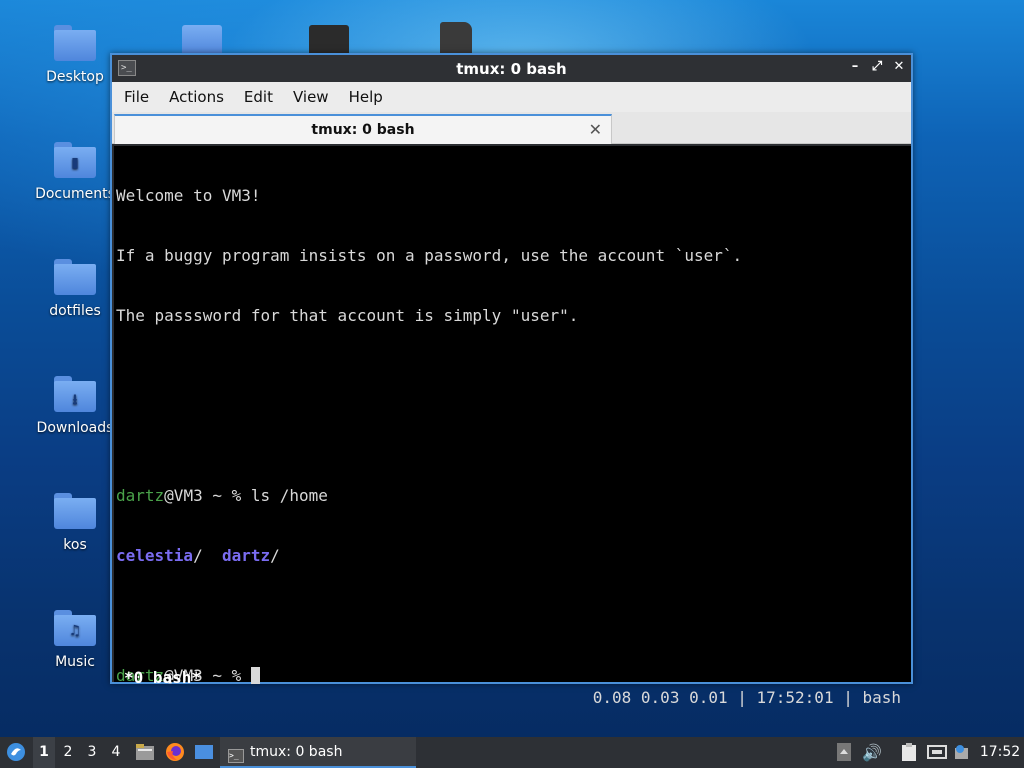  I want to click on clock: 17:52, so click(1000, 752).